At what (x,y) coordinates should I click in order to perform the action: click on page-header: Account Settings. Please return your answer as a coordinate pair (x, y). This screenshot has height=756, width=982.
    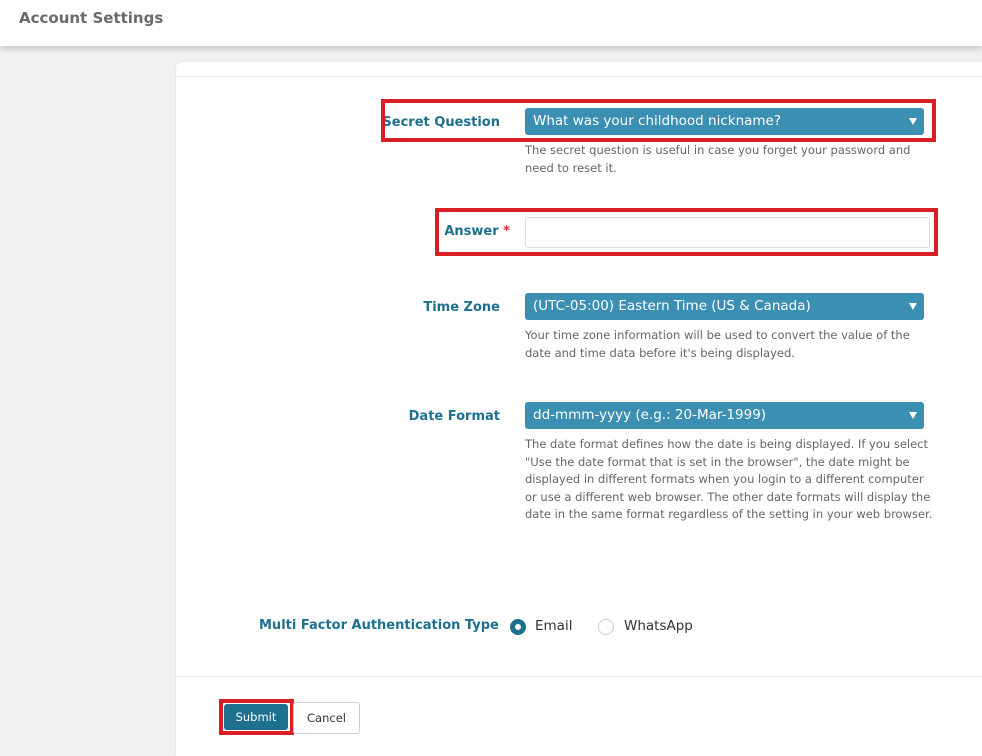
    Looking at the image, I should click on (491, 23).